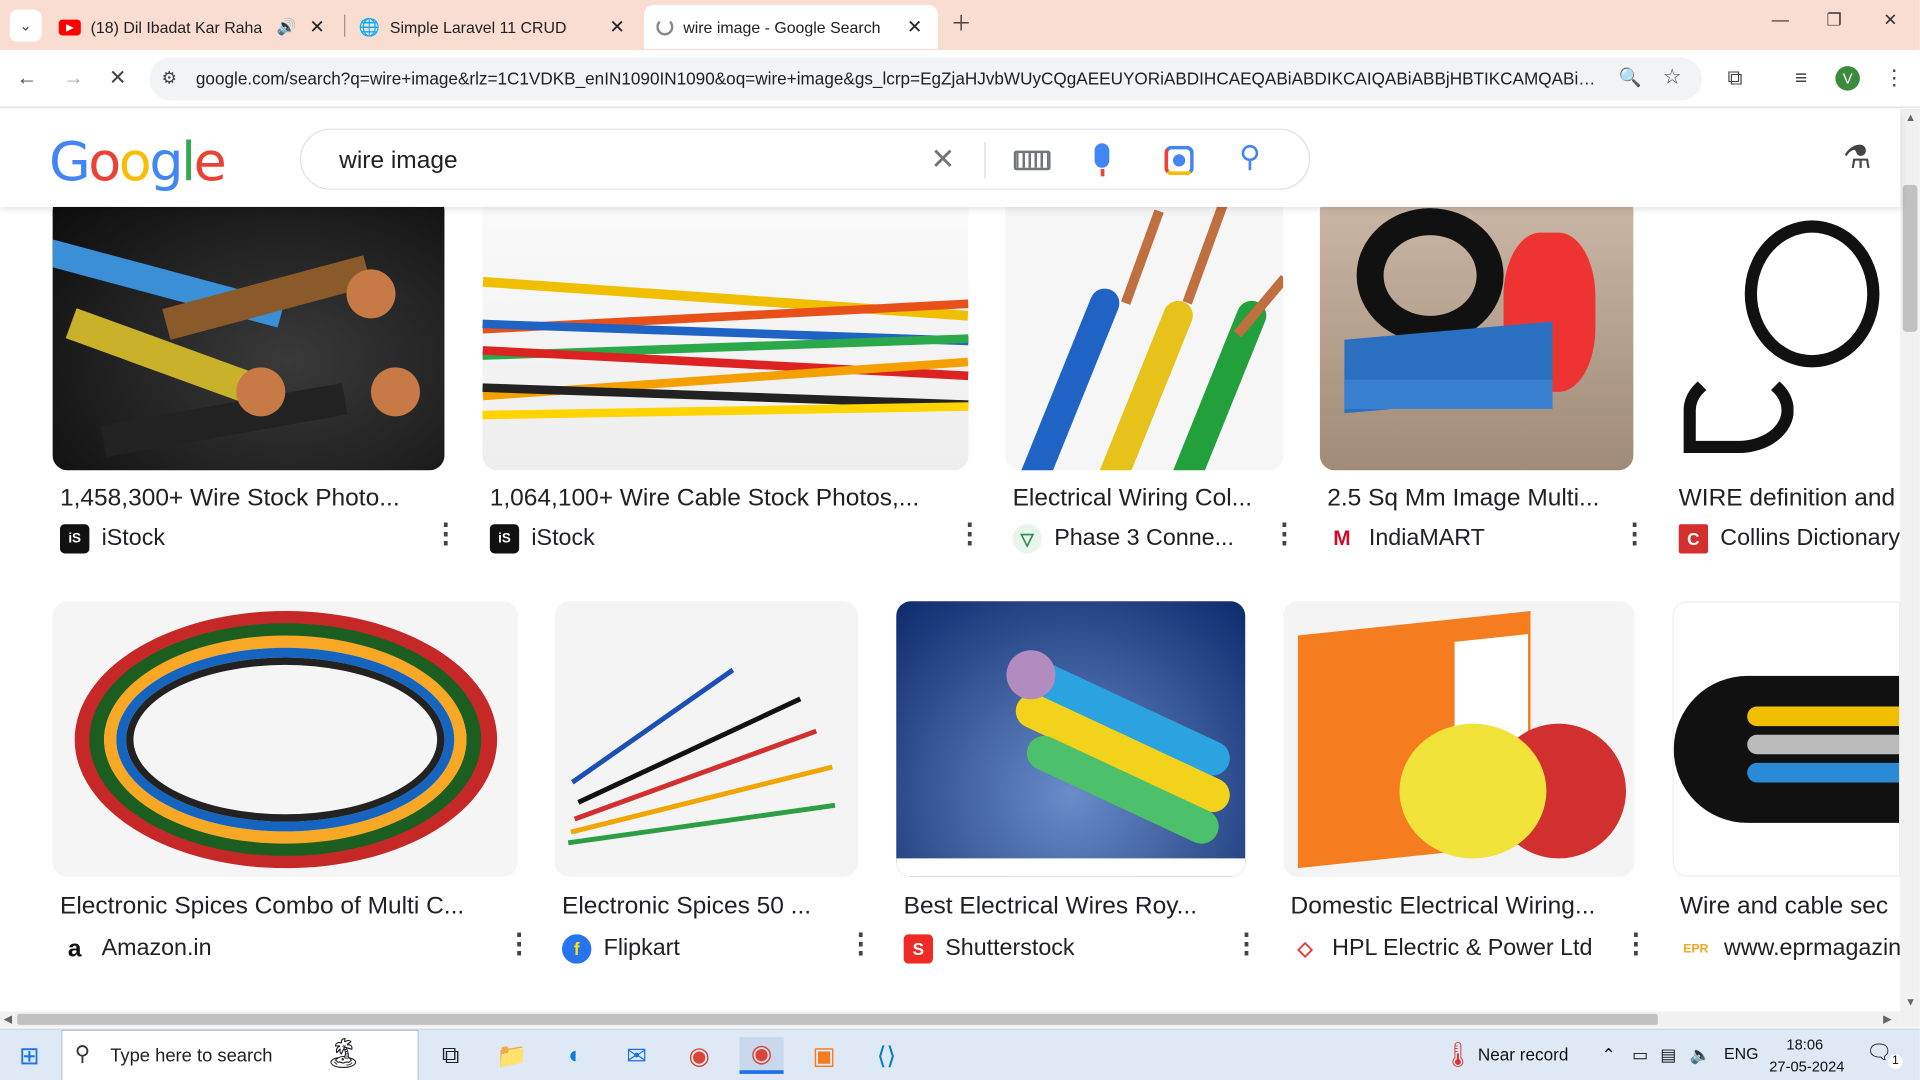 The height and width of the screenshot is (1080, 1920). I want to click on chrome-icon: ◉, so click(699, 1055).